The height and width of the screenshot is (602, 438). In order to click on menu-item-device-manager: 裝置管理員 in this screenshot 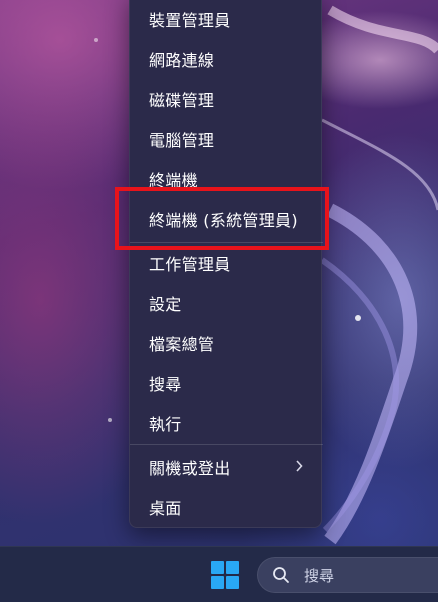, I will do `click(226, 19)`.